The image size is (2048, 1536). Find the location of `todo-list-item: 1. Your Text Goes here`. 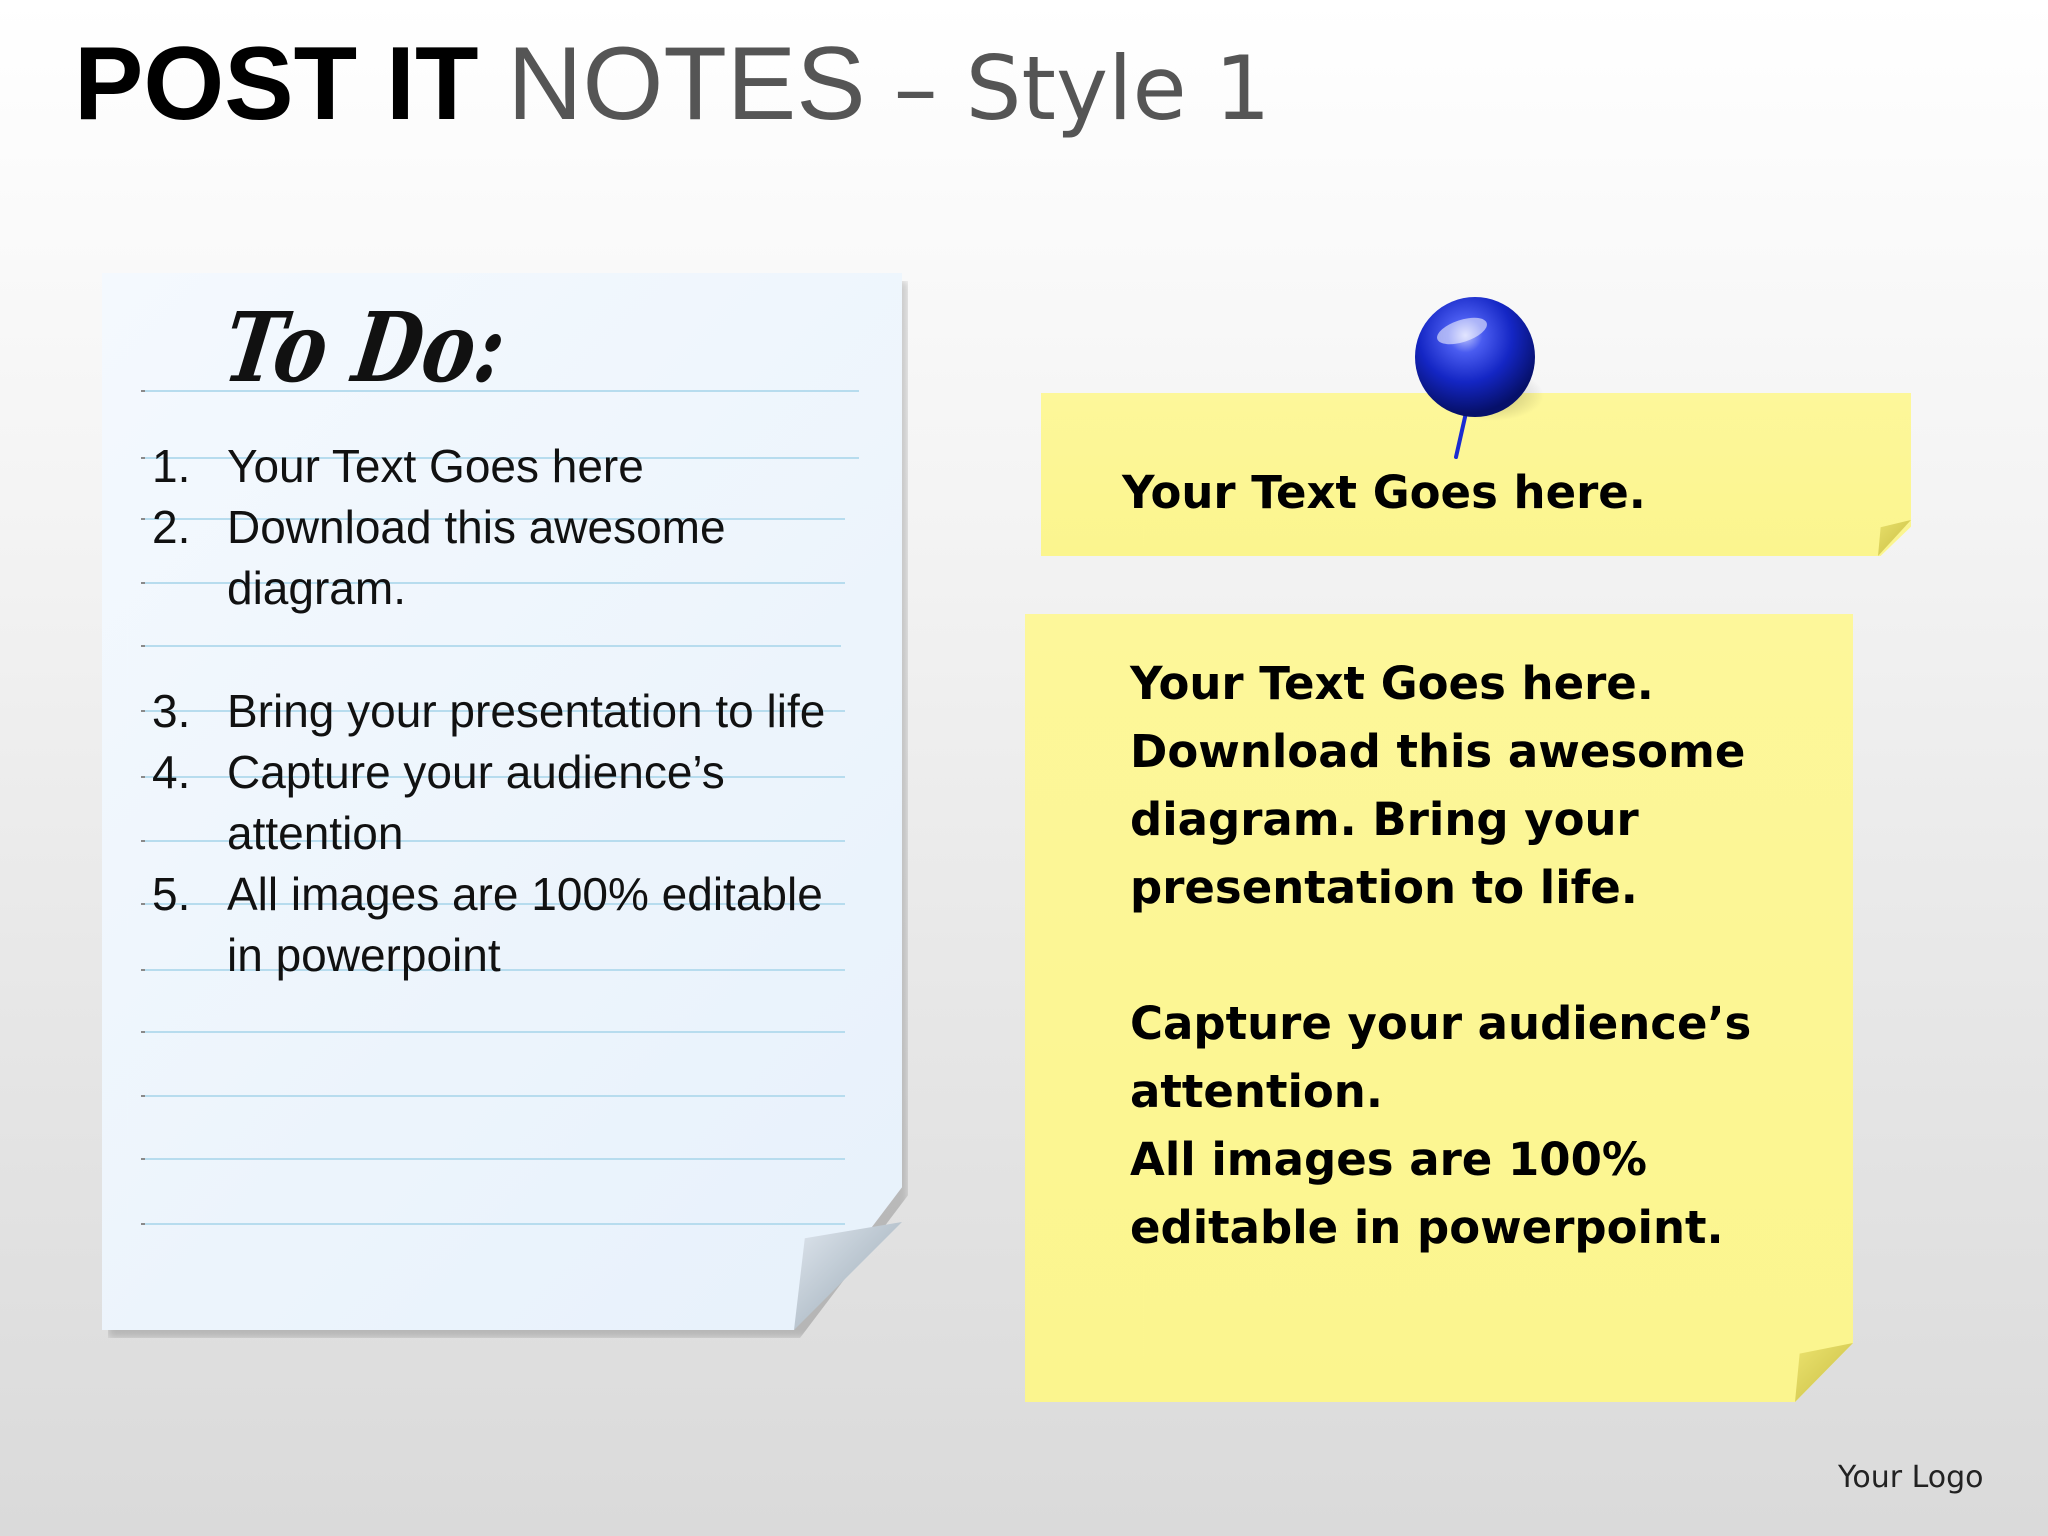

todo-list-item: 1. Your Text Goes here is located at coordinates (500, 466).